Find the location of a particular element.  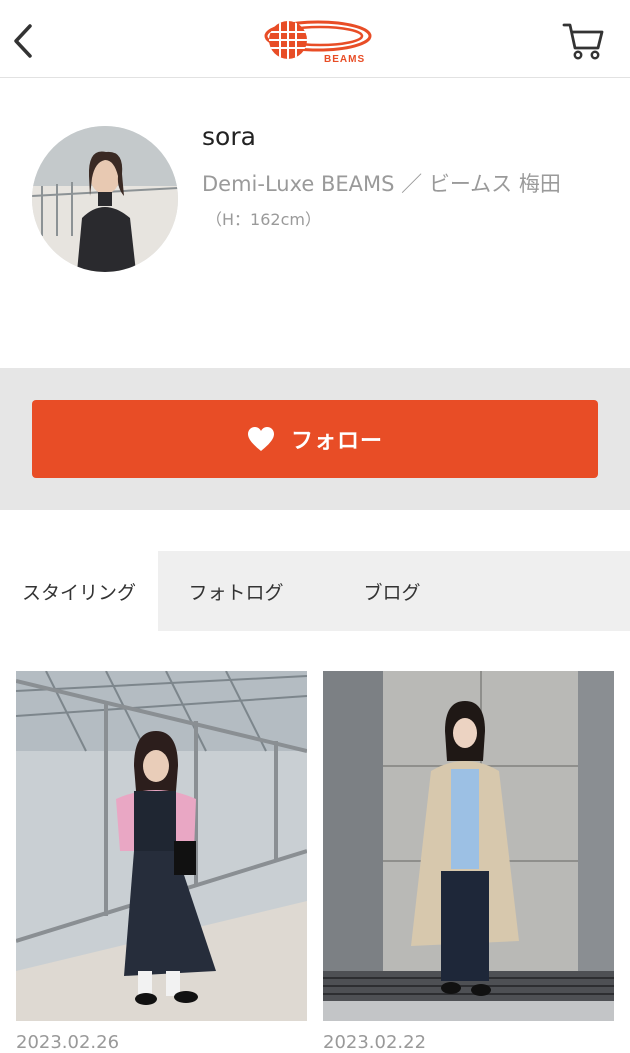

app-header: BEAMS is located at coordinates (315, 39).